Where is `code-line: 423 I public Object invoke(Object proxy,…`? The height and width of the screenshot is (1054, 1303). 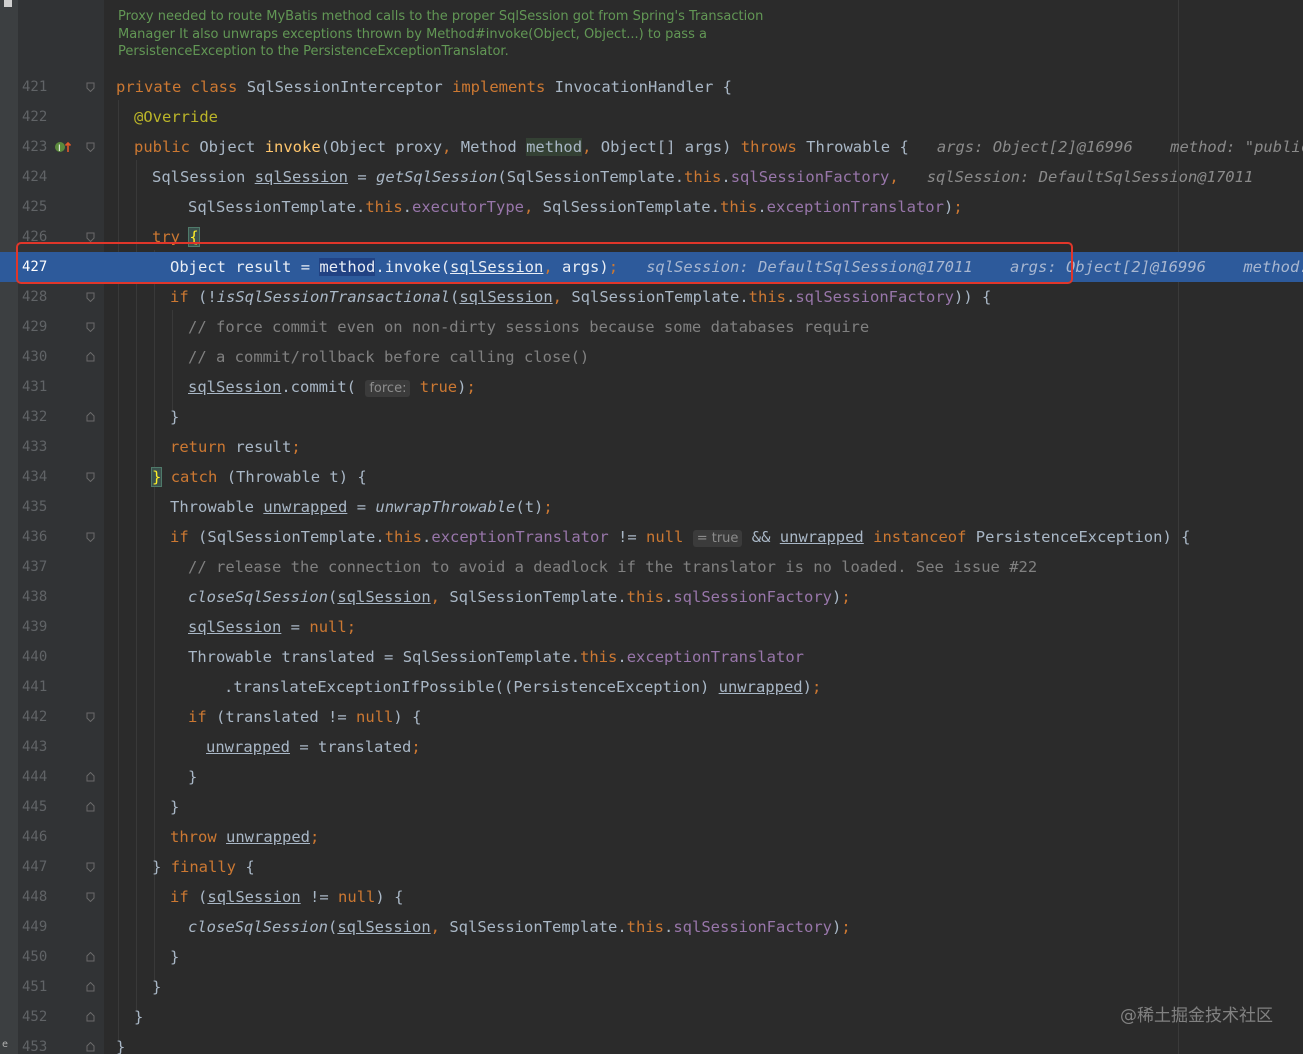 code-line: 423 I public Object invoke(Object proxy,… is located at coordinates (651, 147).